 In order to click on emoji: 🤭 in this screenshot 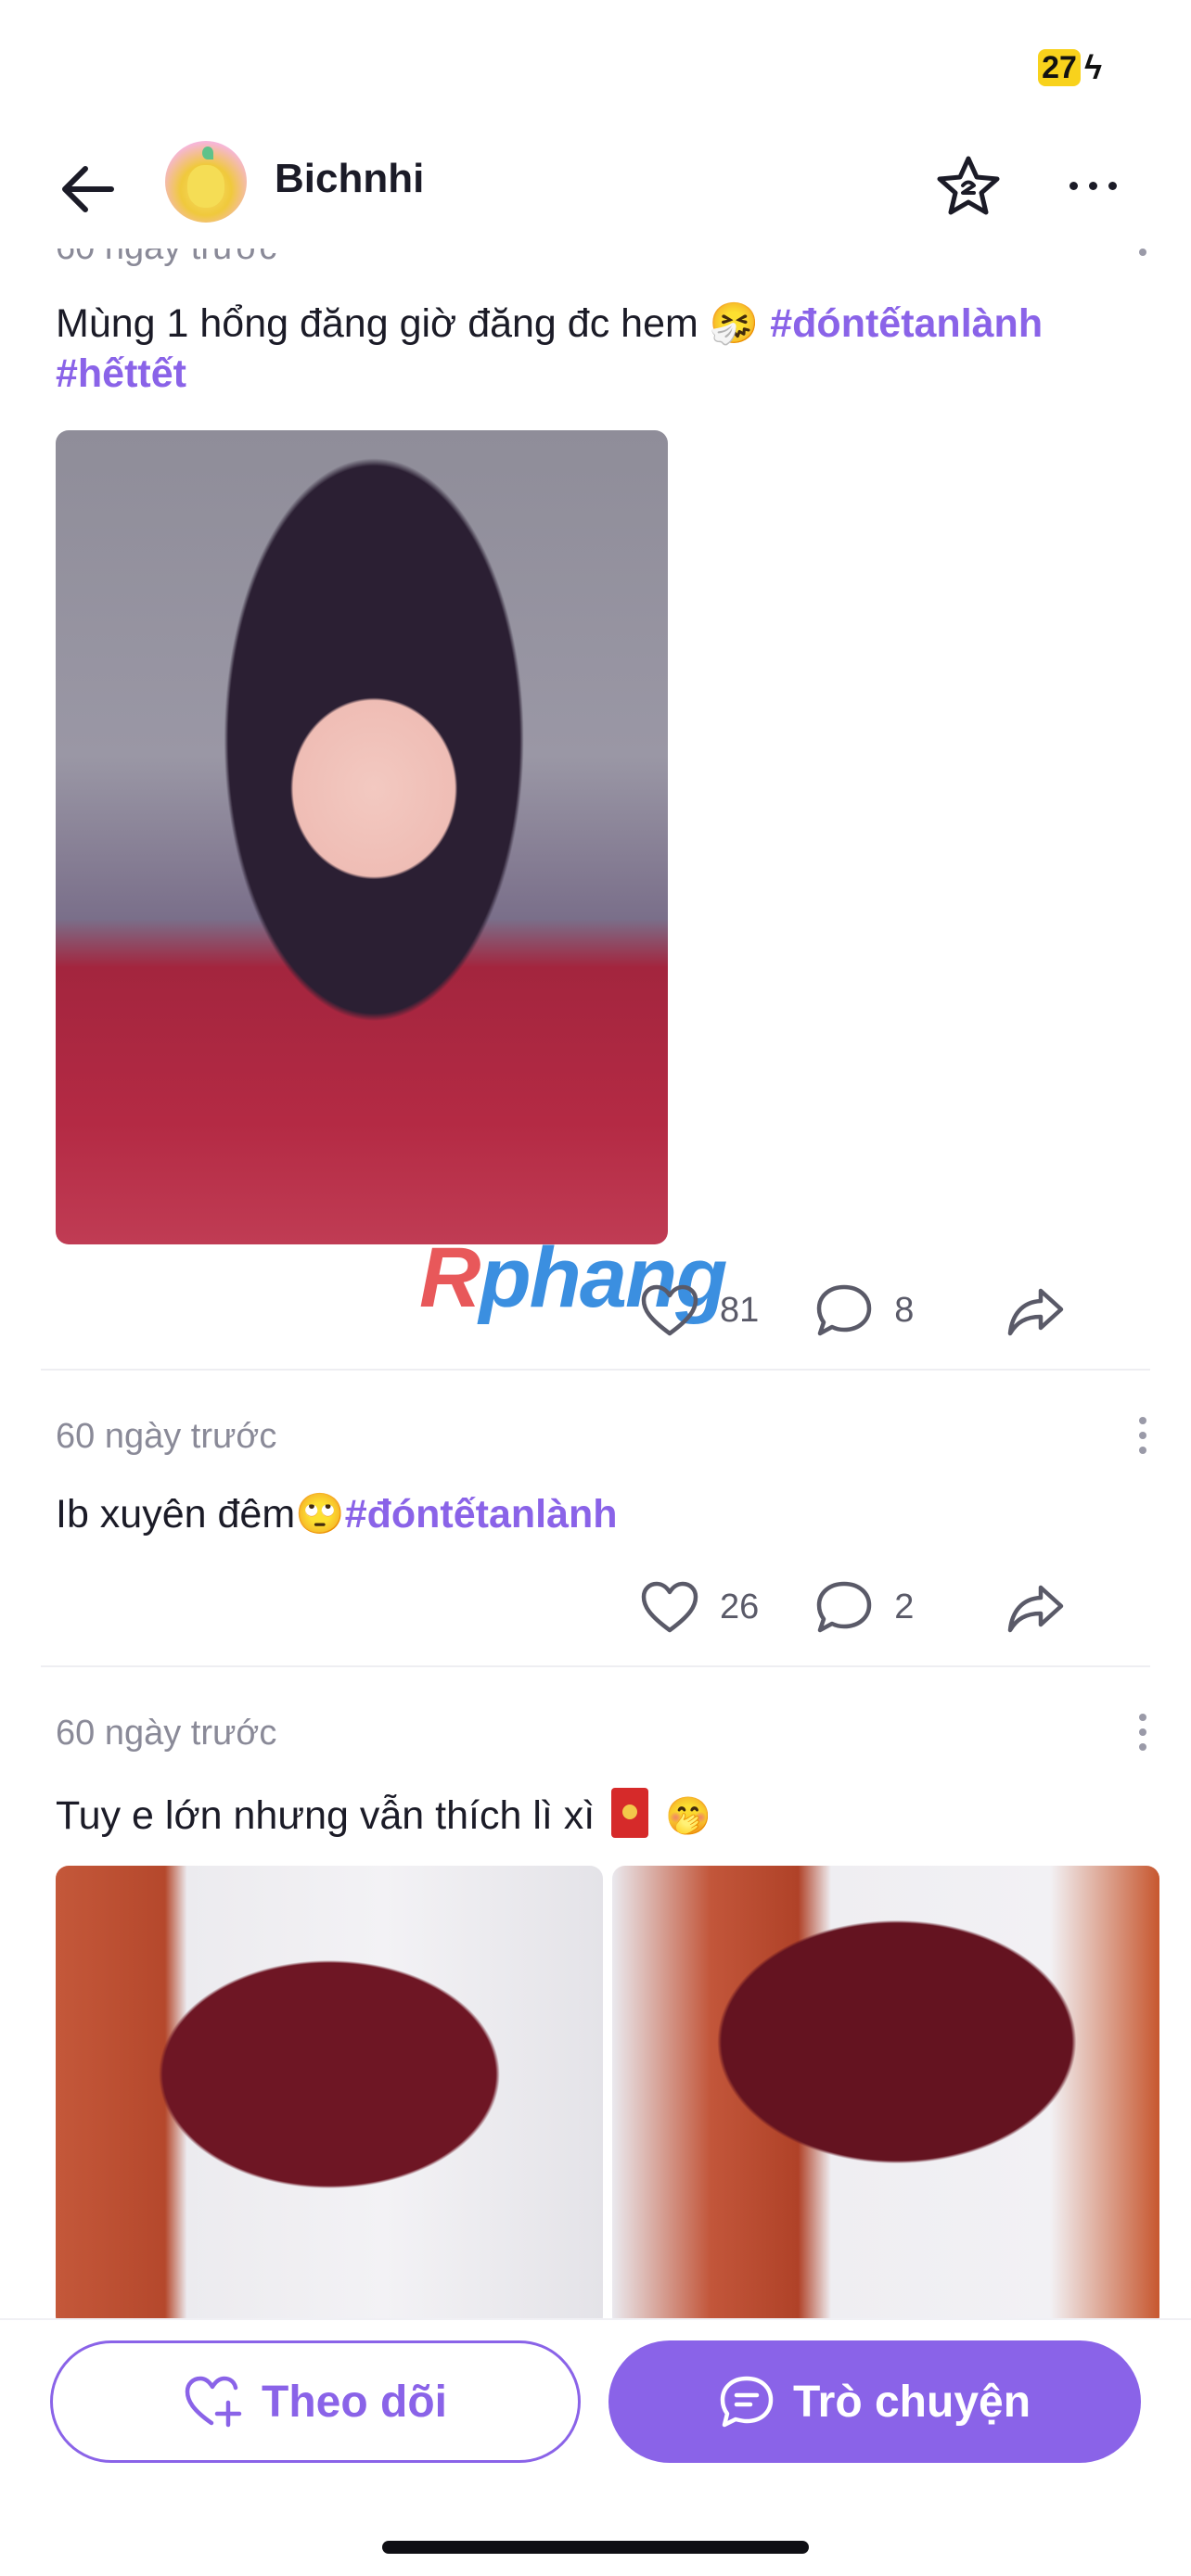, I will do `click(688, 1816)`.